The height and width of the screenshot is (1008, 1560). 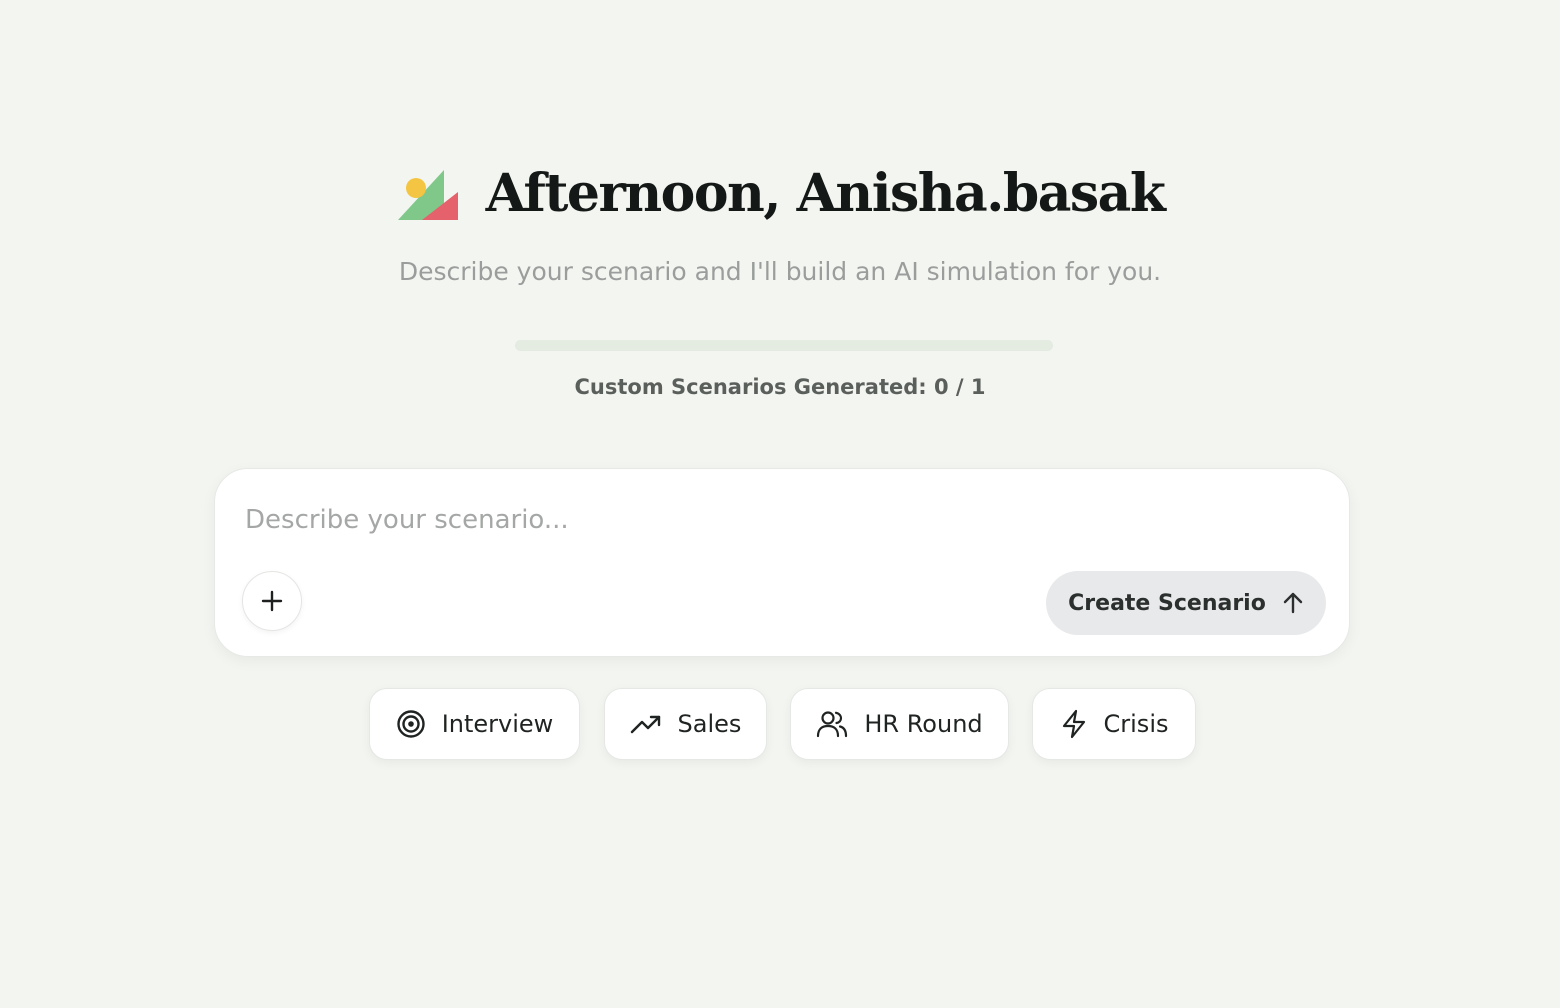 I want to click on chip-label: HR Round, so click(x=923, y=724).